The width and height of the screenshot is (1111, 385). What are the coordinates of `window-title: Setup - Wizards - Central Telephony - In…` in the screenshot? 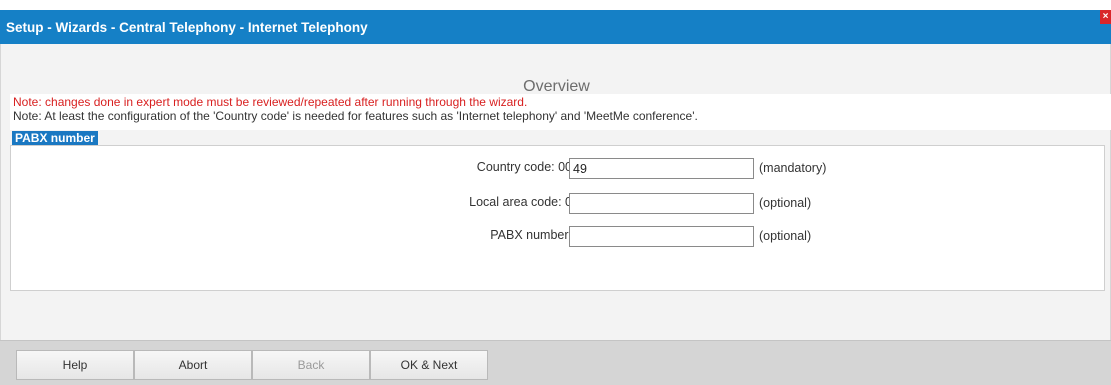 It's located at (187, 27).